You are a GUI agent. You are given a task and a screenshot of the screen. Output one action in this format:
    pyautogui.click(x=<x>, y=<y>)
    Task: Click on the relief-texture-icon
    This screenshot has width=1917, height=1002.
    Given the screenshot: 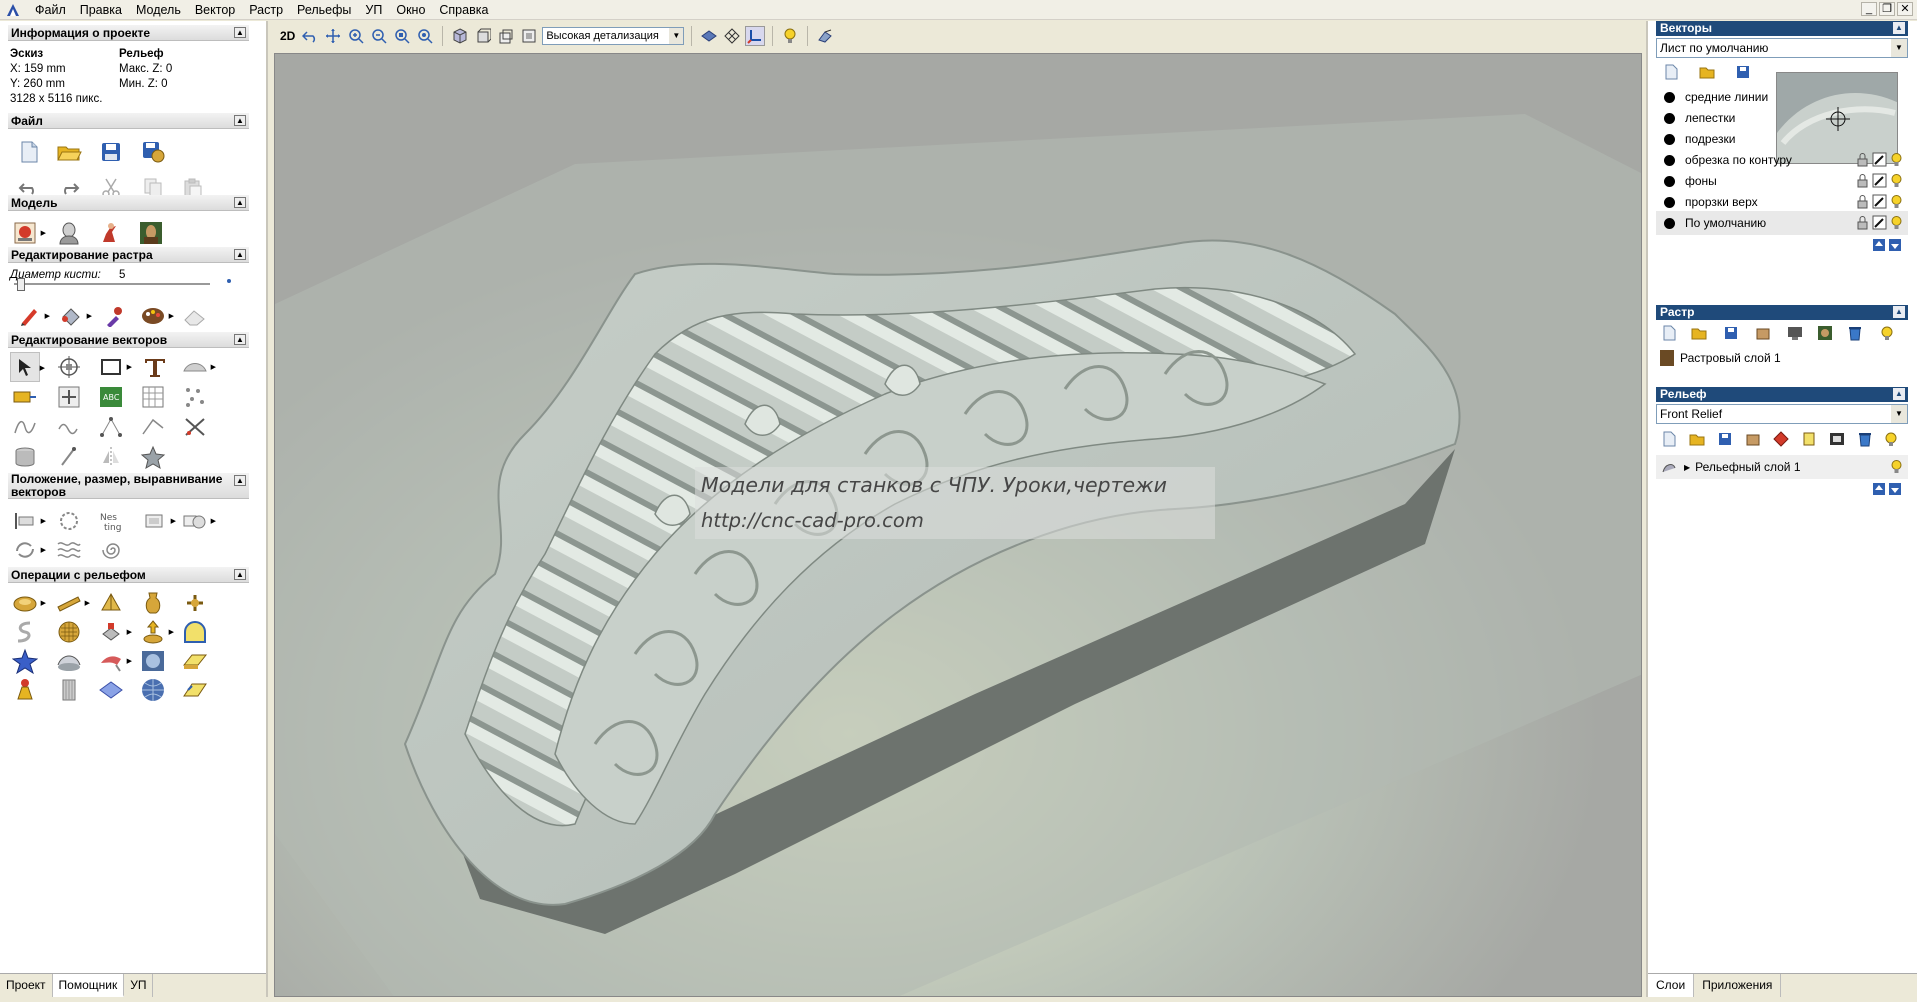 What is the action you would take?
    pyautogui.click(x=69, y=632)
    